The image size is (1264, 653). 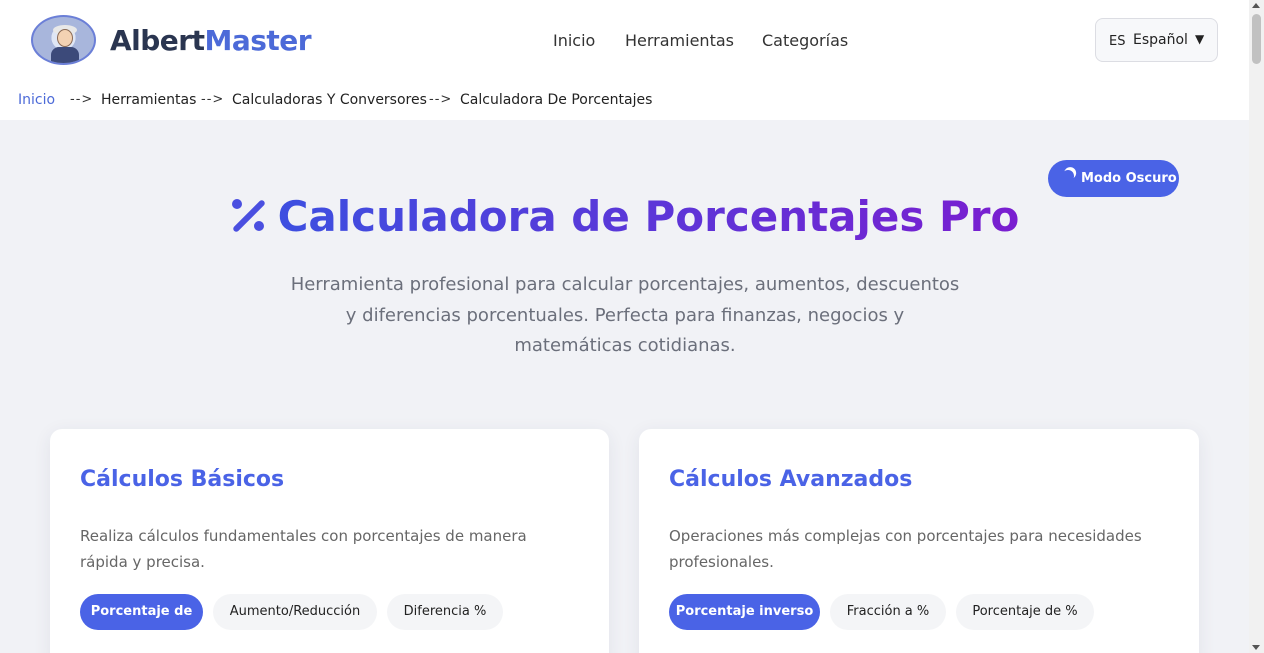 I want to click on chevron-down-icon: ▼, so click(x=1200, y=39).